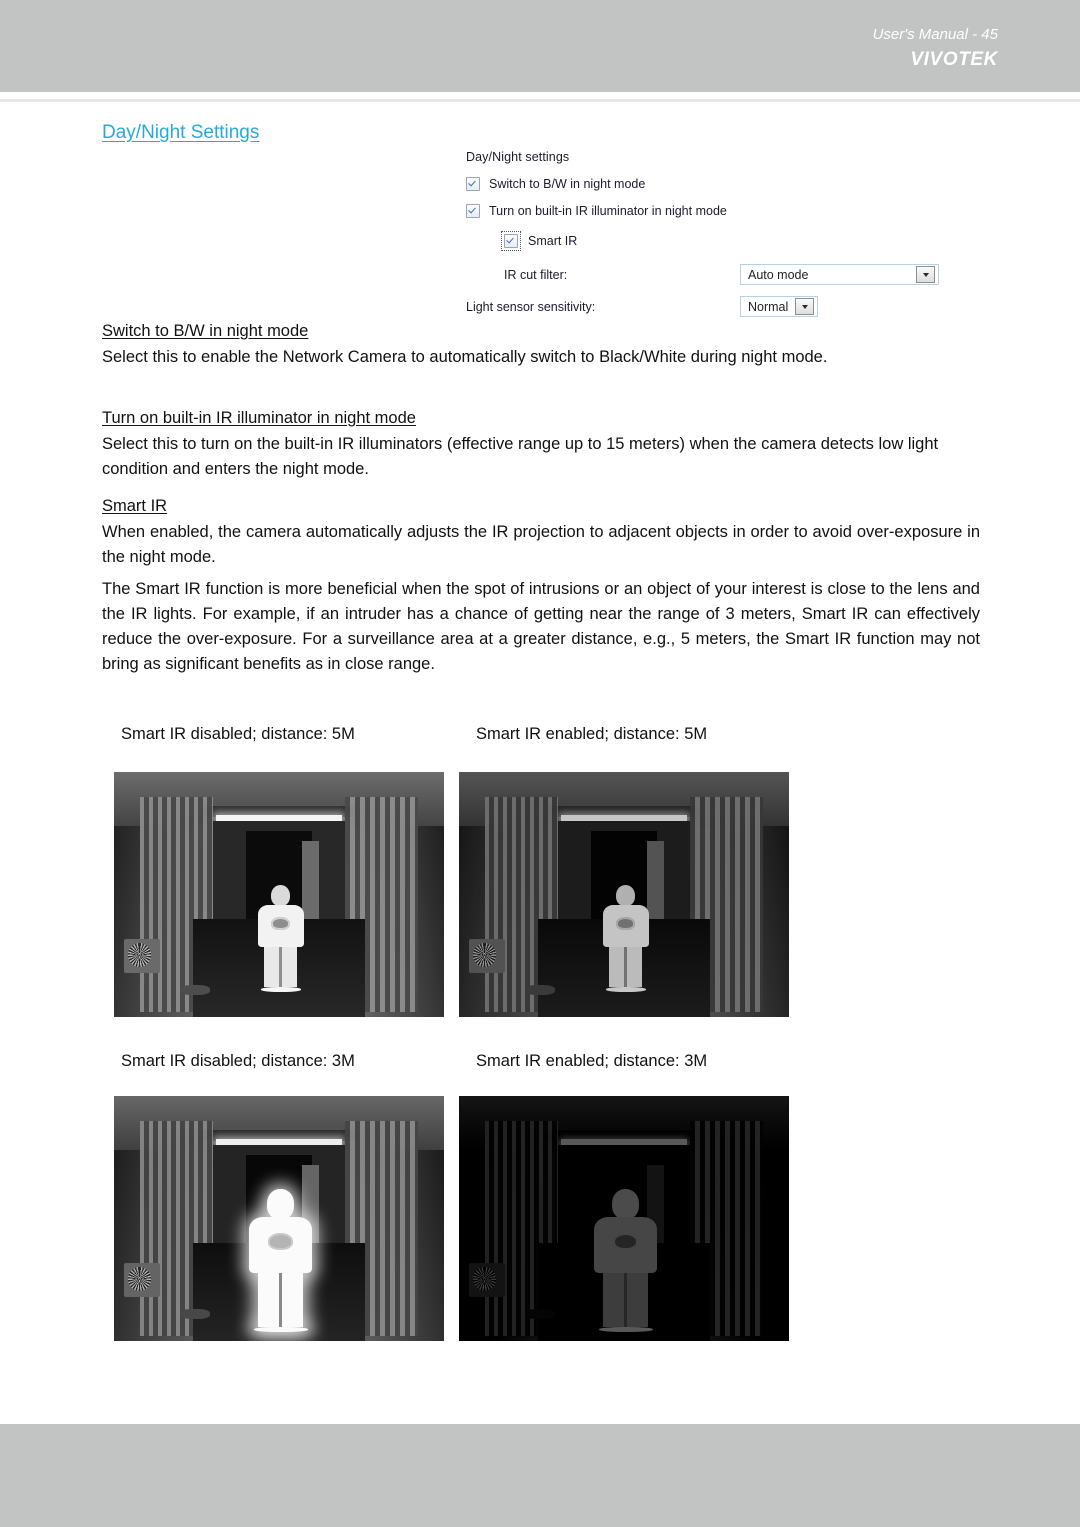 Image resolution: width=1080 pixels, height=1527 pixels. What do you see at coordinates (531, 306) in the screenshot?
I see `light-sensor-label: Light sensor sensitivity:` at bounding box center [531, 306].